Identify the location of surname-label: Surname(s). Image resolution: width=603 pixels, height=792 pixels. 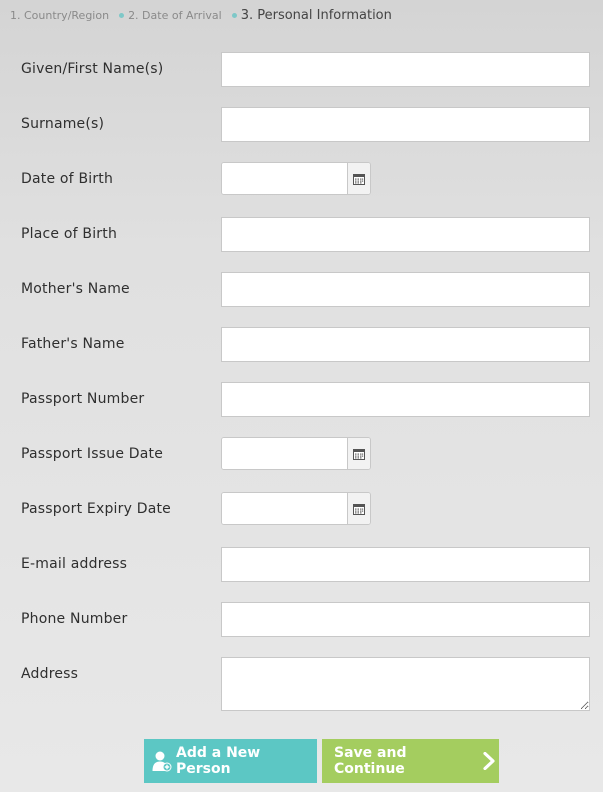
(63, 124).